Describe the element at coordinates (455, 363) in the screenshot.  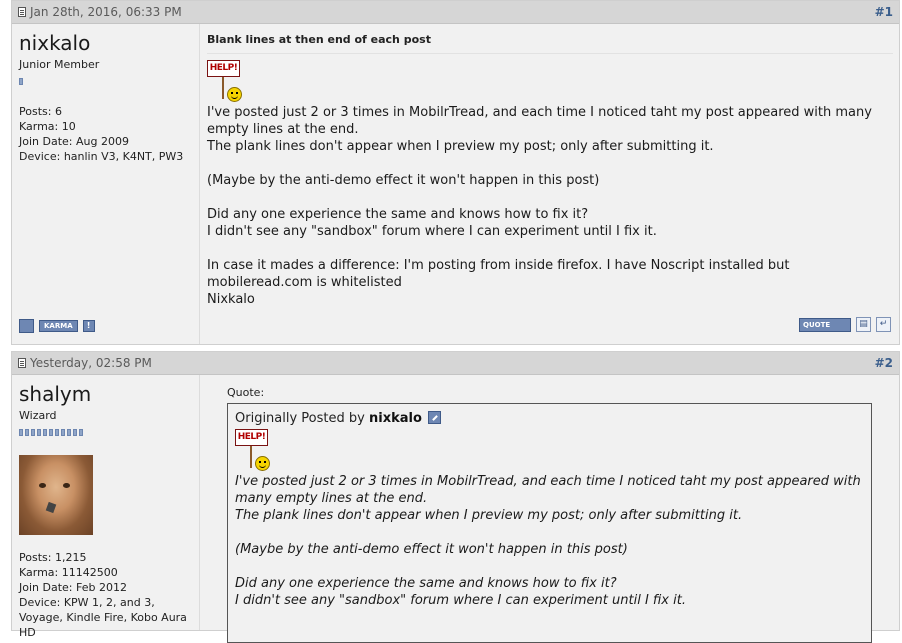
I see `post-header: Yesterday, 02:58 PM #2` at that location.